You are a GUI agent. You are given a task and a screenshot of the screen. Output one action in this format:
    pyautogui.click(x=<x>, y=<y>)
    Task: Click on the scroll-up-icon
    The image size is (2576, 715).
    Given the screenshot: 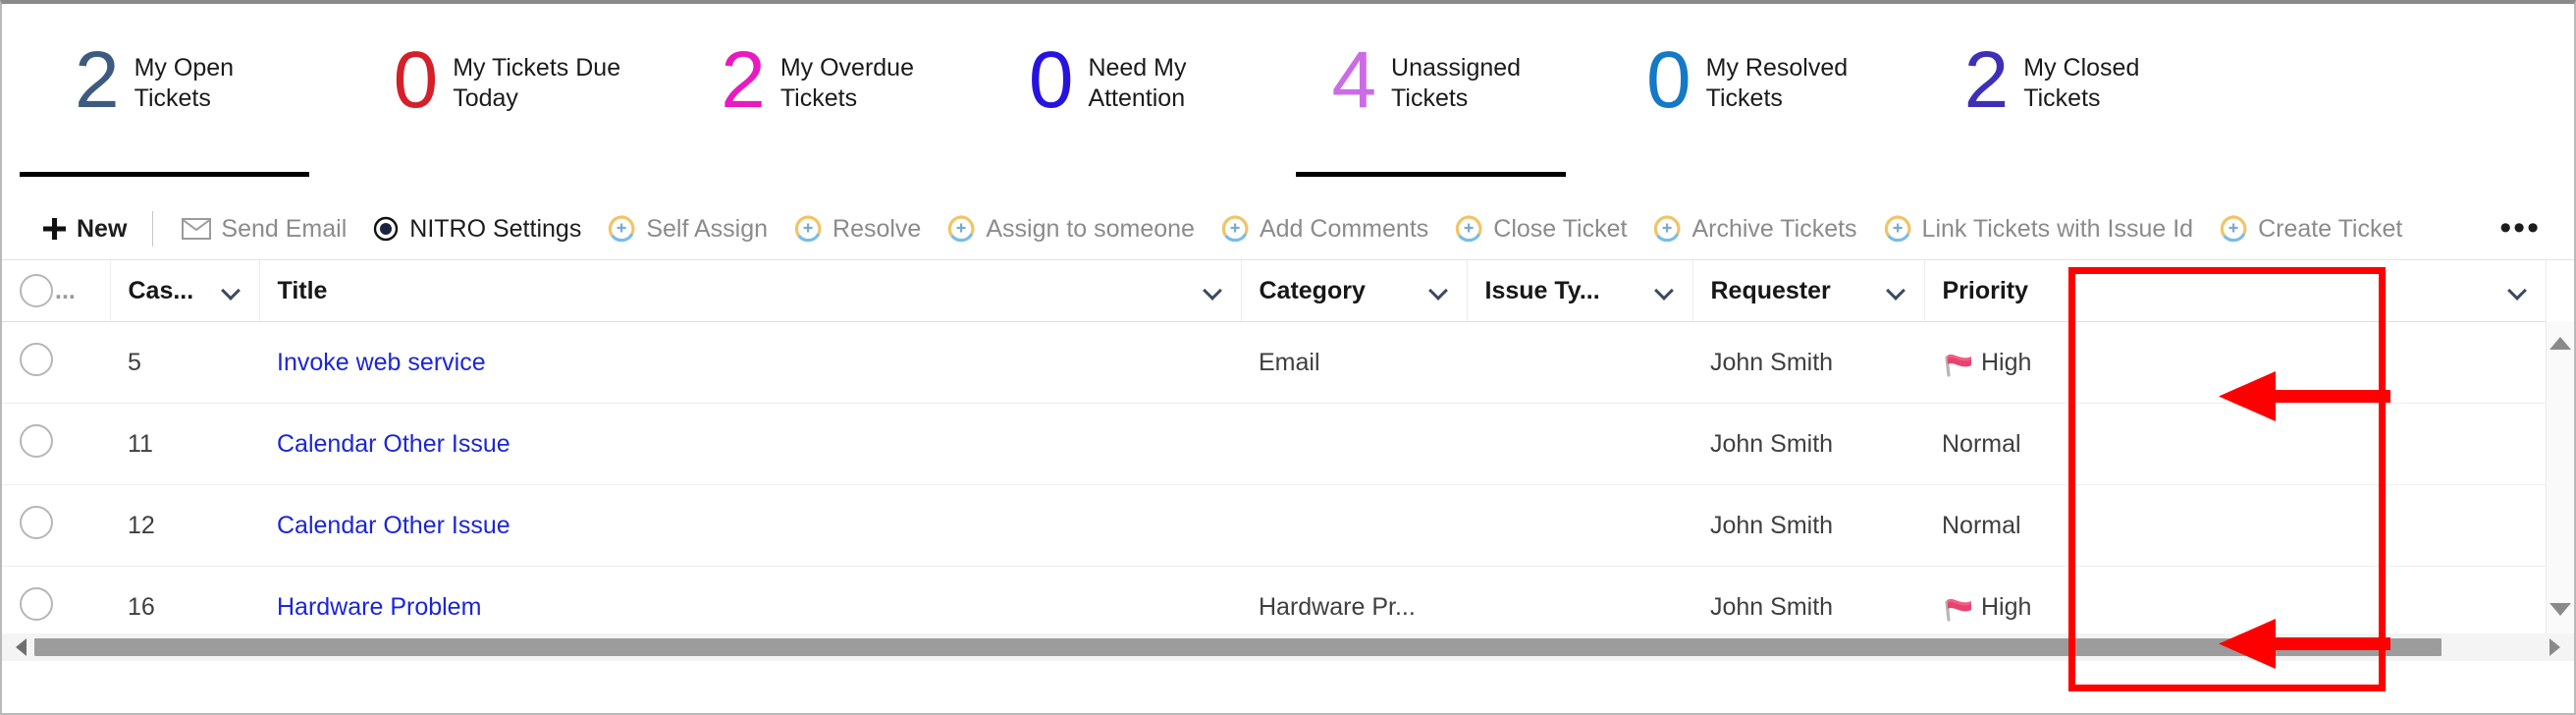 What is the action you would take?
    pyautogui.click(x=2560, y=343)
    